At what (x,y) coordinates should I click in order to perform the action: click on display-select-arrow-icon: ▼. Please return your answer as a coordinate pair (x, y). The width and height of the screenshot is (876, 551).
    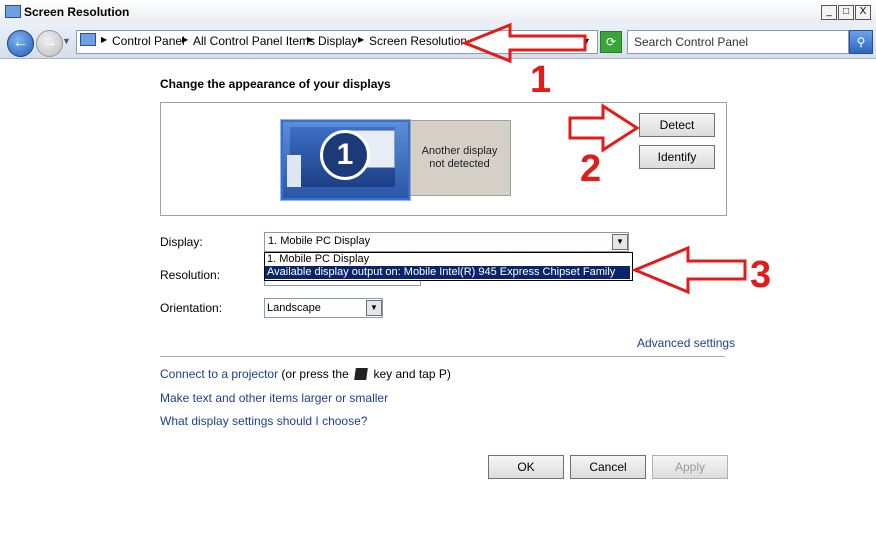
    Looking at the image, I should click on (620, 242).